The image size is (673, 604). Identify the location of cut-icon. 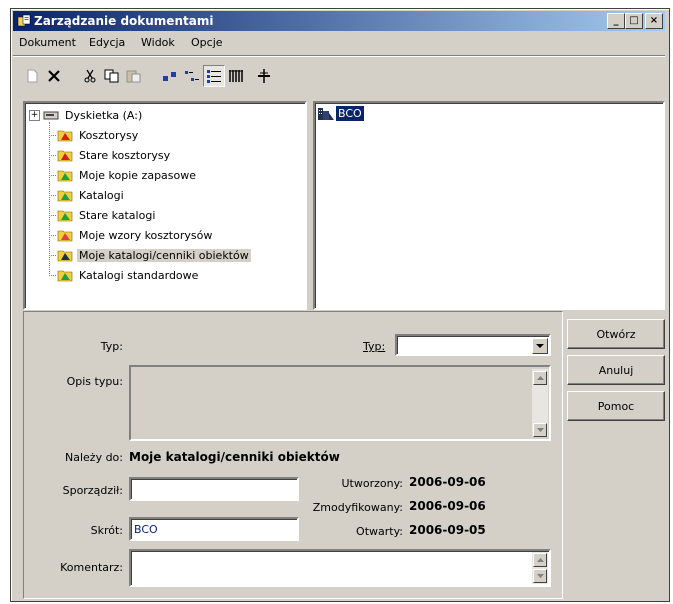
(90, 76).